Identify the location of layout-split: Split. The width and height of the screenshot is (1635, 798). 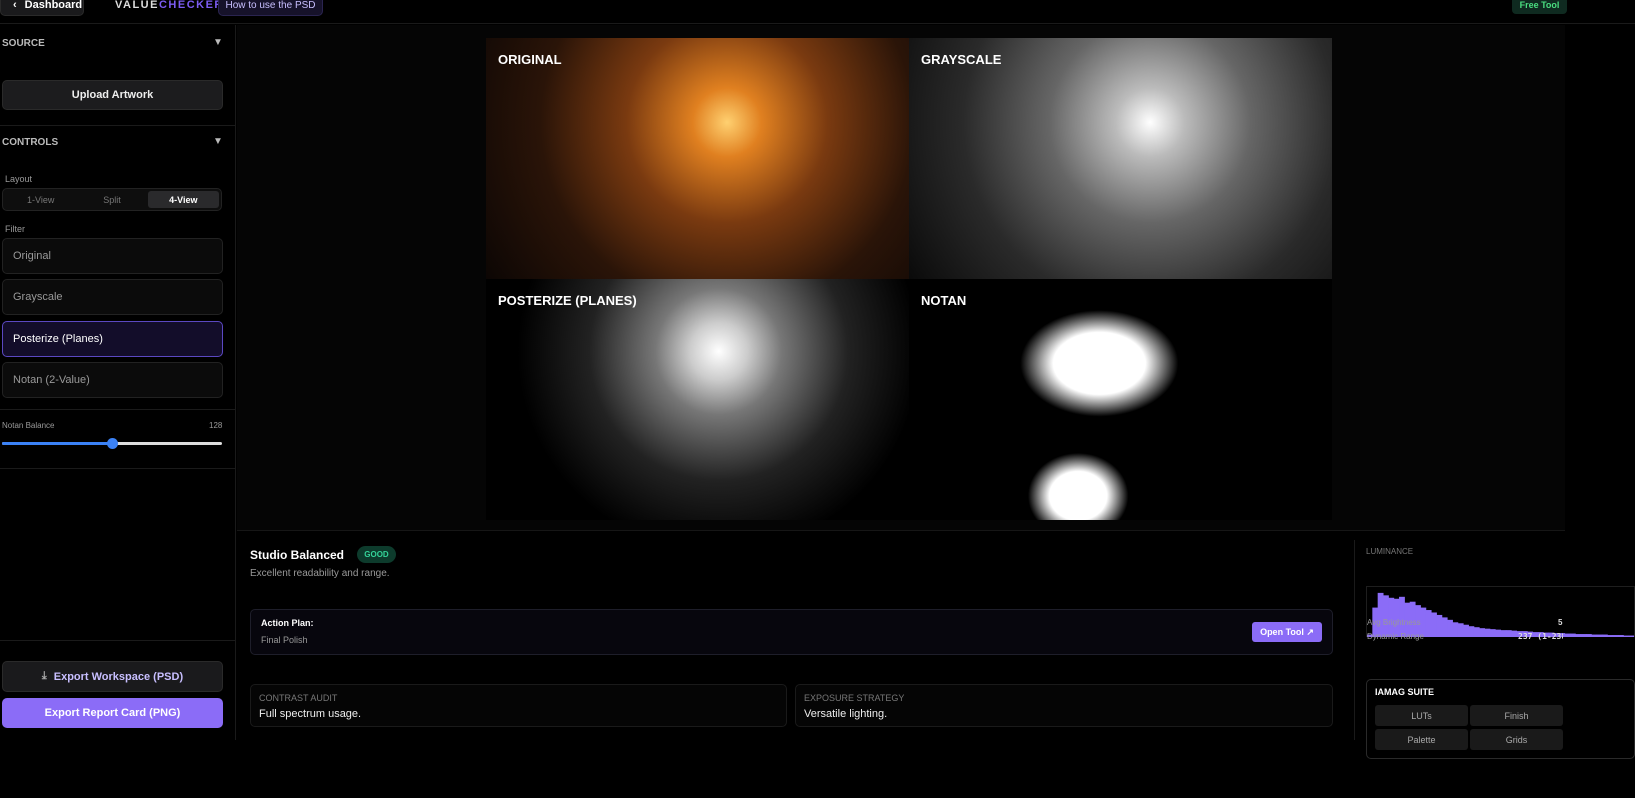
(111, 199).